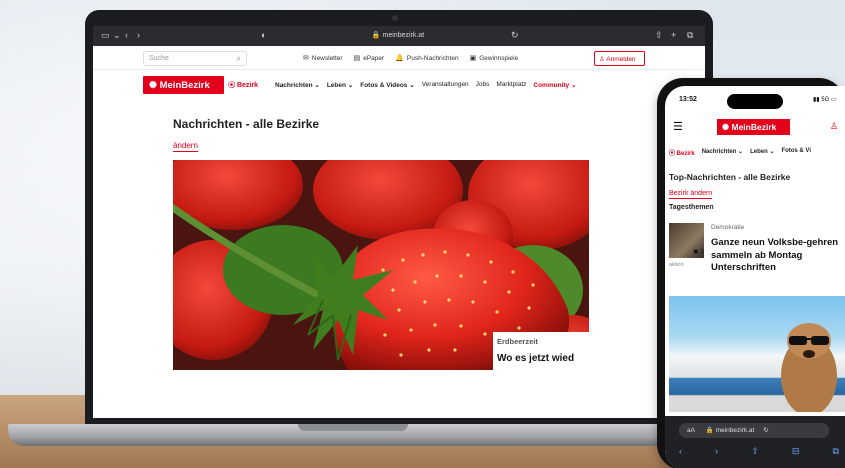  Describe the element at coordinates (352, 435) in the screenshot. I see `laptop-base` at that location.